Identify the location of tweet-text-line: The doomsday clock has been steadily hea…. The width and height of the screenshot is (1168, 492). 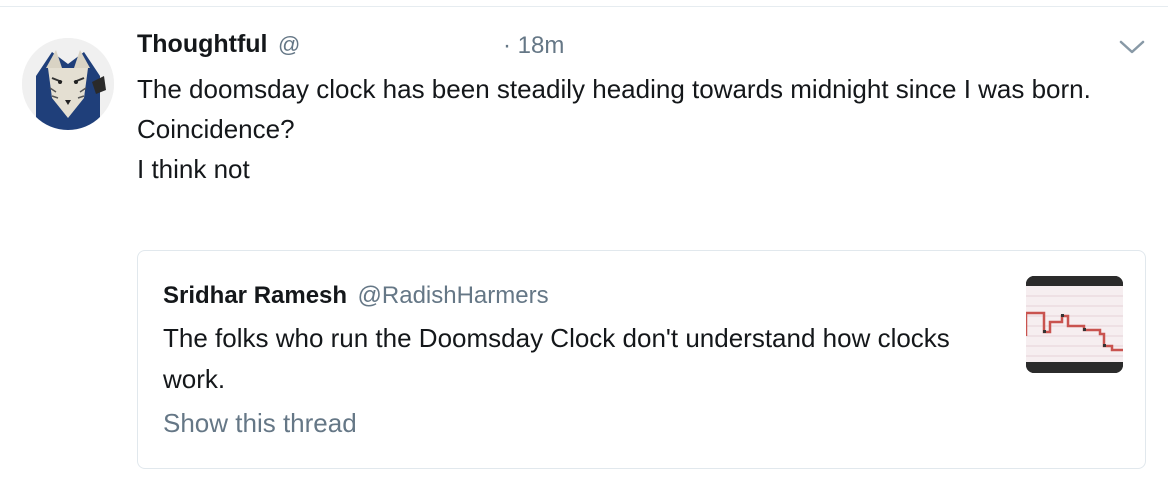
(614, 89).